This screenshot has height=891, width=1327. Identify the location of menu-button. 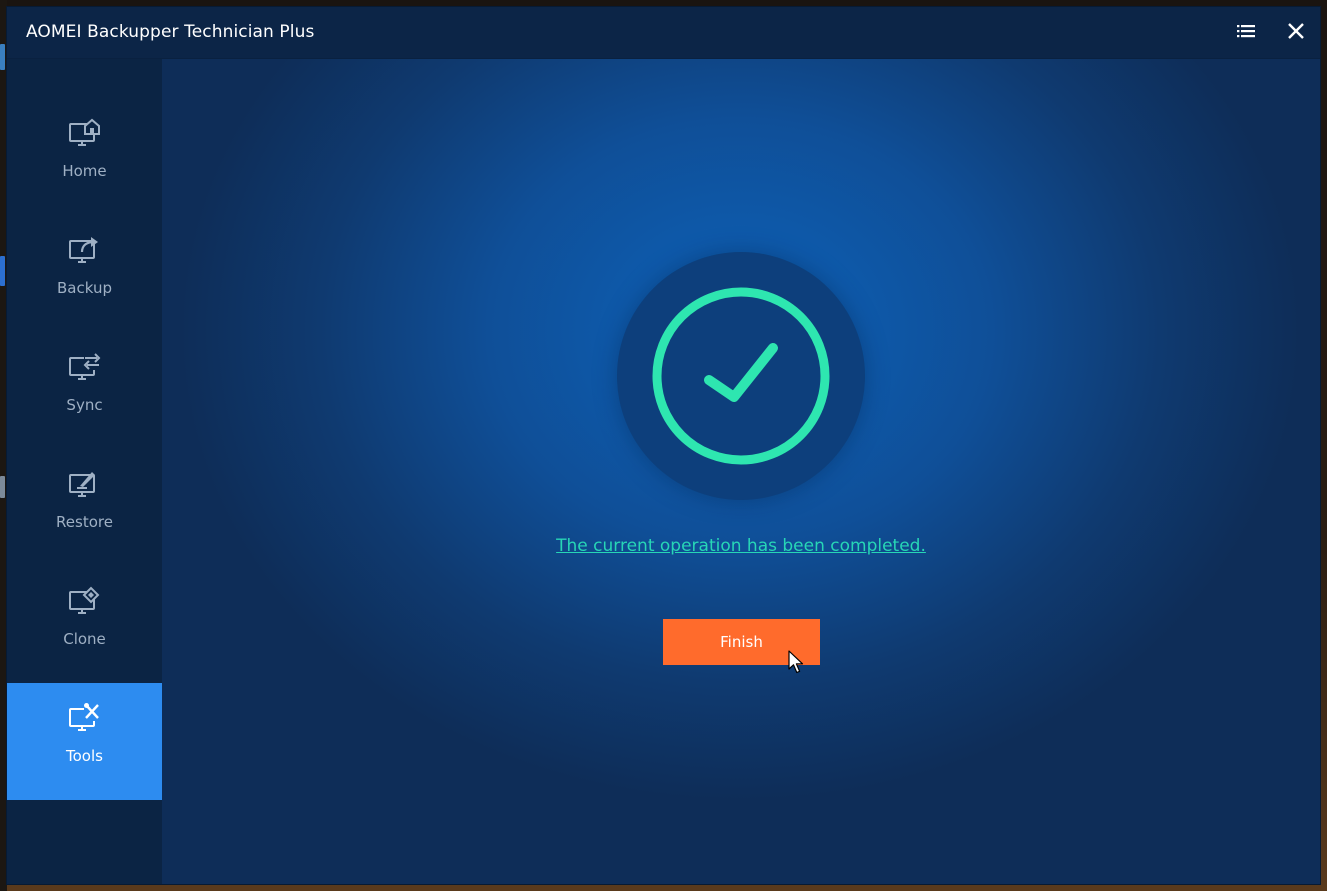
(1246, 33).